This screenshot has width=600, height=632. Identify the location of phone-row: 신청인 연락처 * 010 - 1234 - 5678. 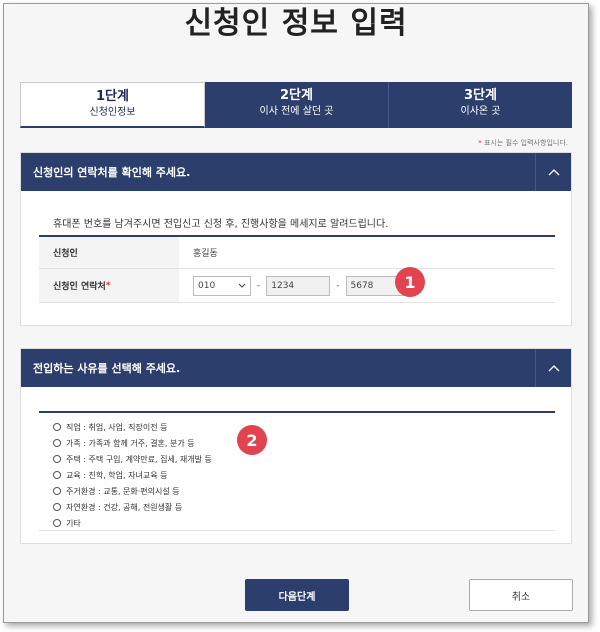
(297, 286).